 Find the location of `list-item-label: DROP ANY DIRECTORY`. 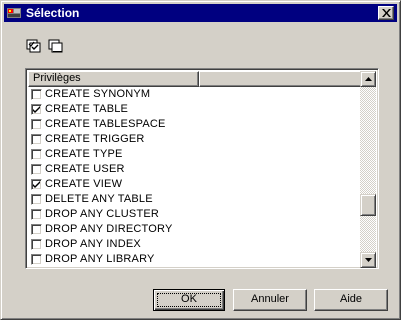

list-item-label: DROP ANY DIRECTORY is located at coordinates (109, 229).